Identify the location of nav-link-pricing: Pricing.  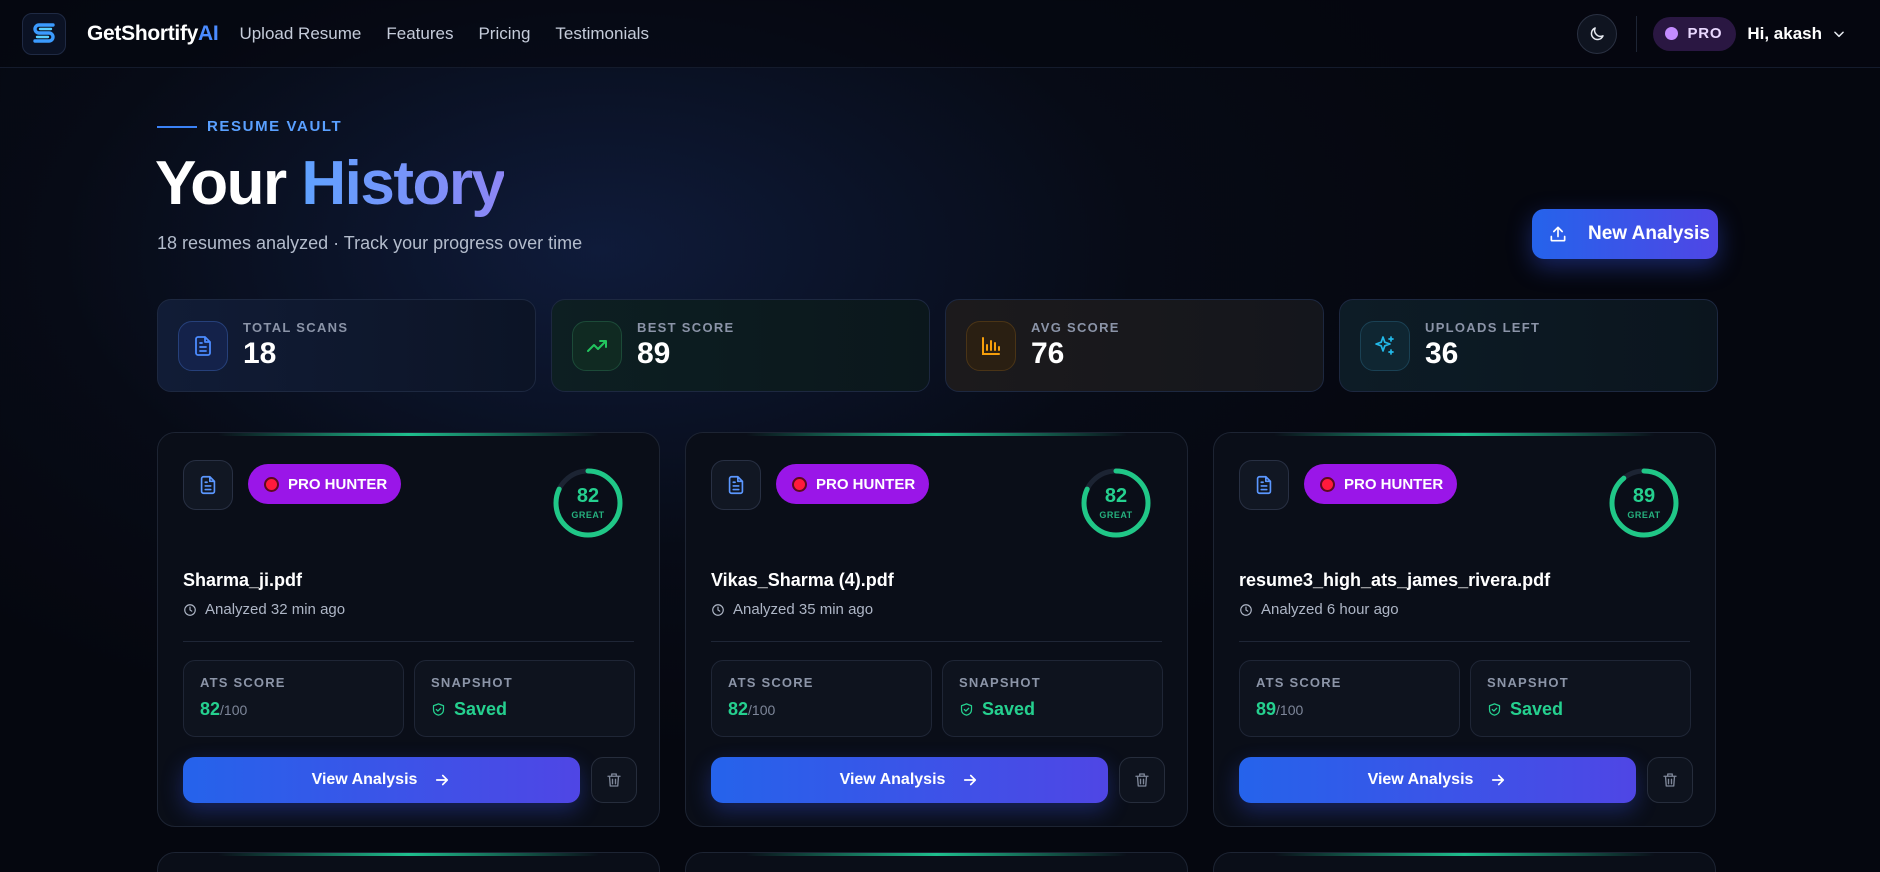
(504, 34).